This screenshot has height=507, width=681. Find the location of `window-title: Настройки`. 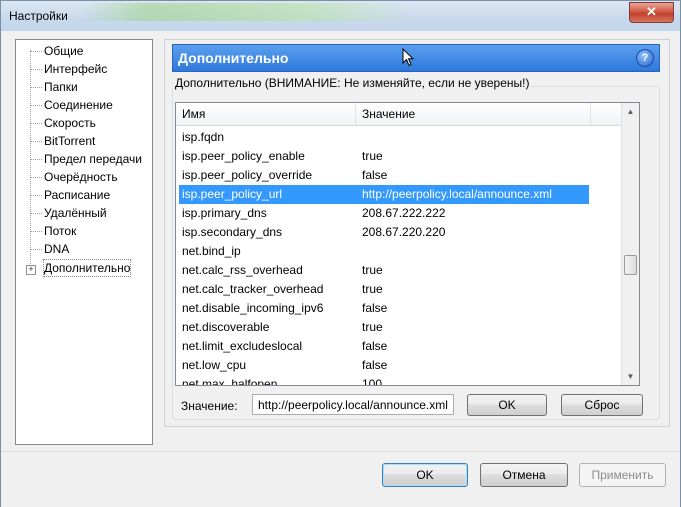

window-title: Настройки is located at coordinates (38, 16).